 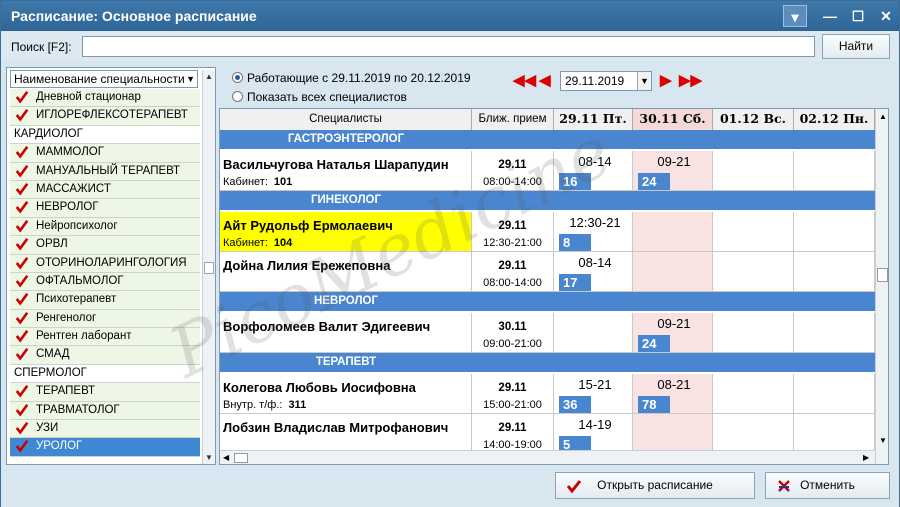 I want to click on specialty-item: ОФТАЛЬМОЛОГ, so click(x=105, y=282).